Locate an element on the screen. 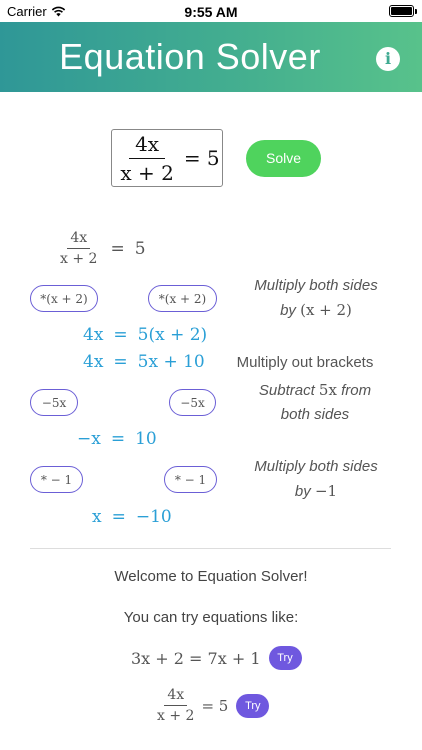 This screenshot has height=750, width=422. try-prompt: You can try equations like: is located at coordinates (211, 617).